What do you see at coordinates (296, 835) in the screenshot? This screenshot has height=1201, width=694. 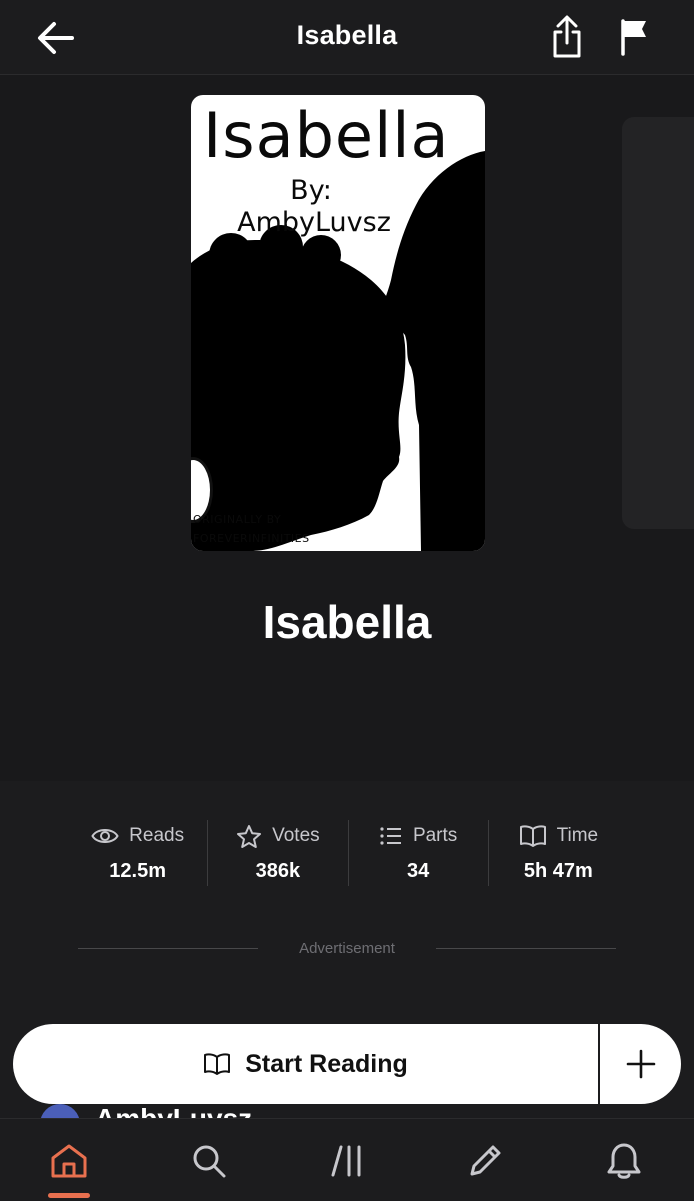 I see `stat-label: Votes` at bounding box center [296, 835].